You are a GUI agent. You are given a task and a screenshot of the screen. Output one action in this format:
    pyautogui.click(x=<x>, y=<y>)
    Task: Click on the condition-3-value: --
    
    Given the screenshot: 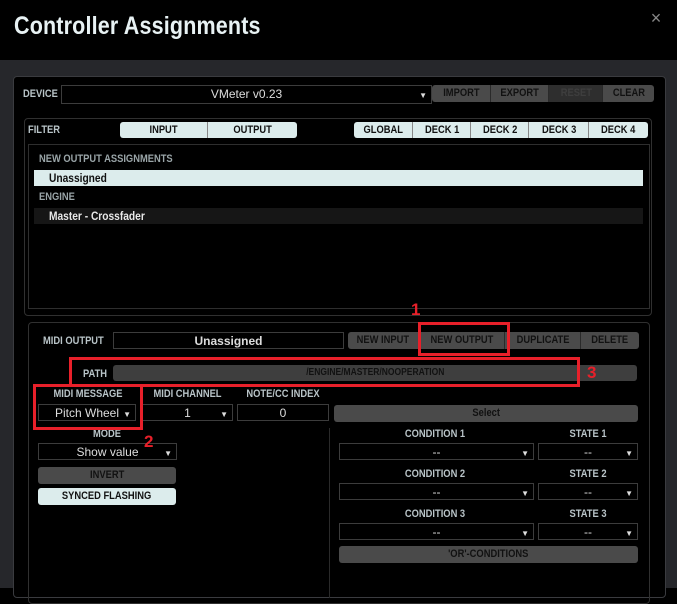 What is the action you would take?
    pyautogui.click(x=436, y=532)
    